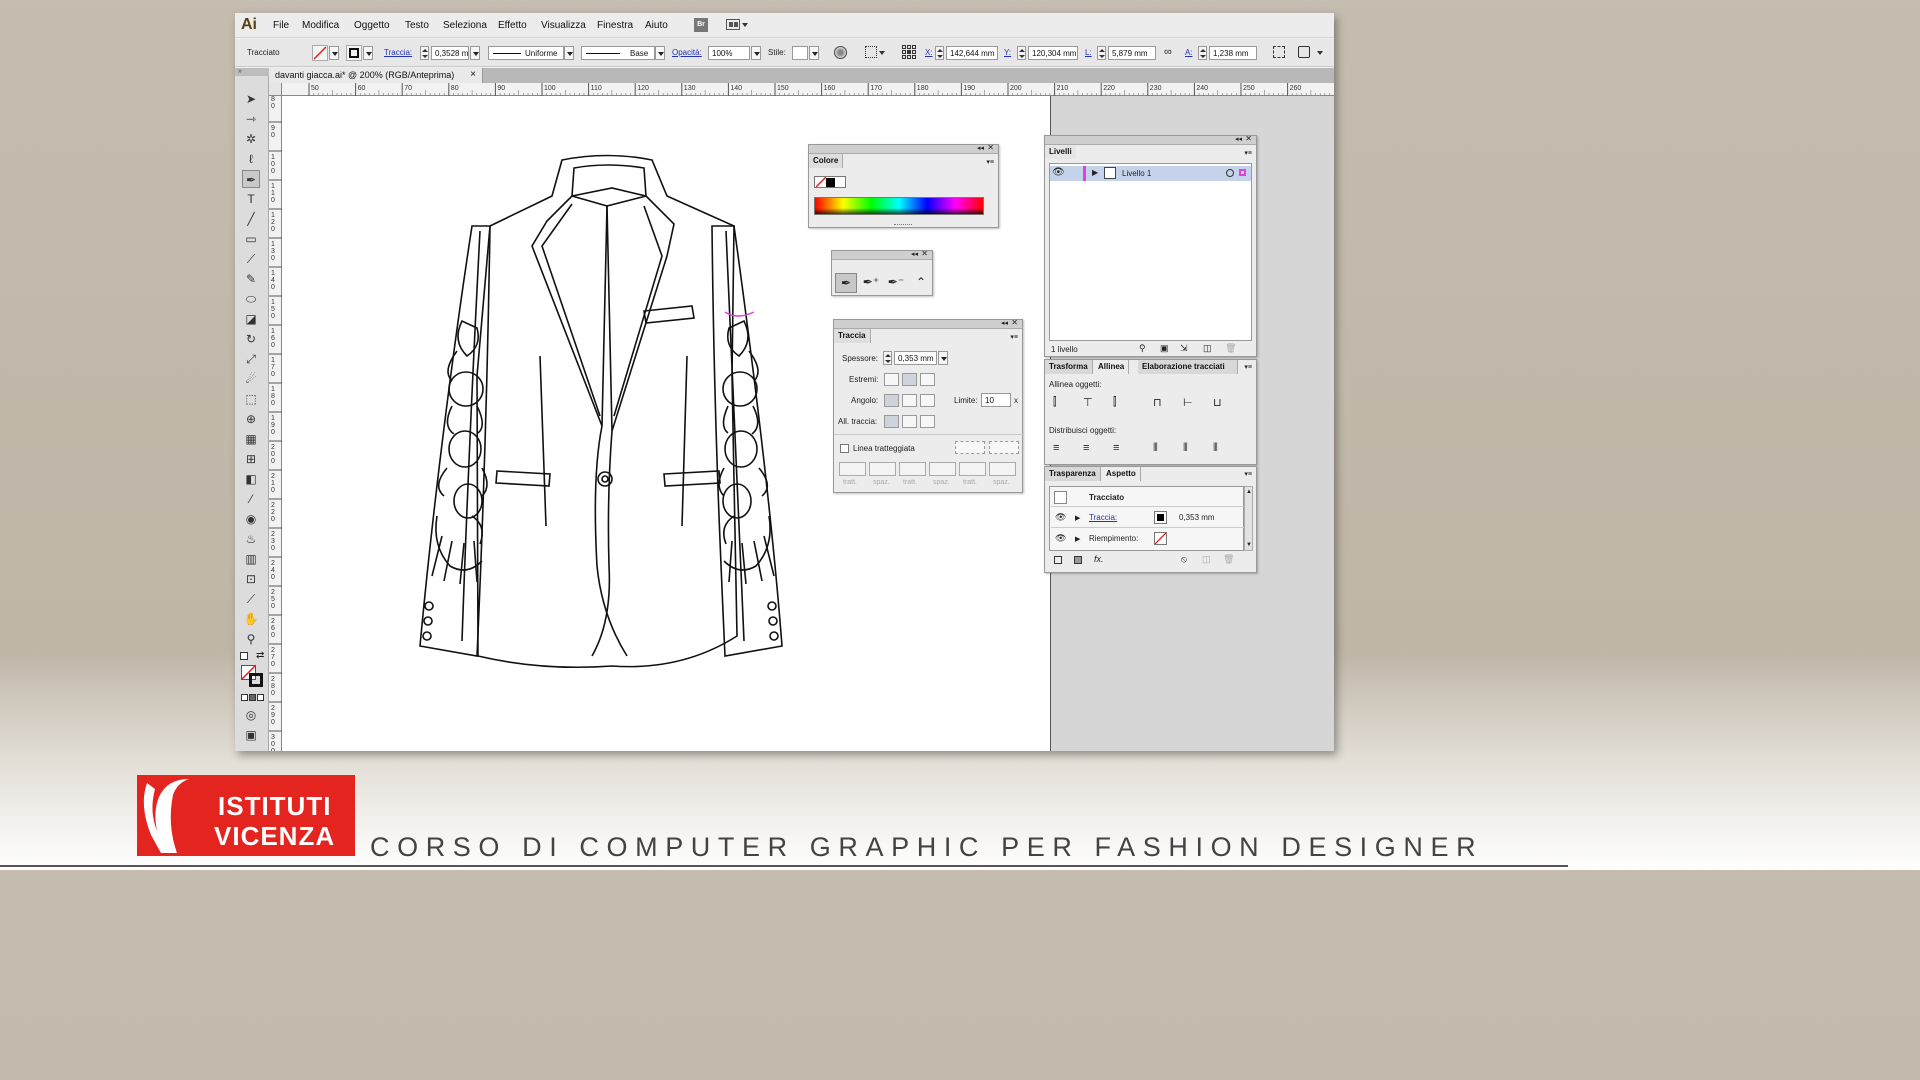 This screenshot has height=1080, width=1920. Describe the element at coordinates (1160, 517) in the screenshot. I see `stroke-color-swatch` at that location.